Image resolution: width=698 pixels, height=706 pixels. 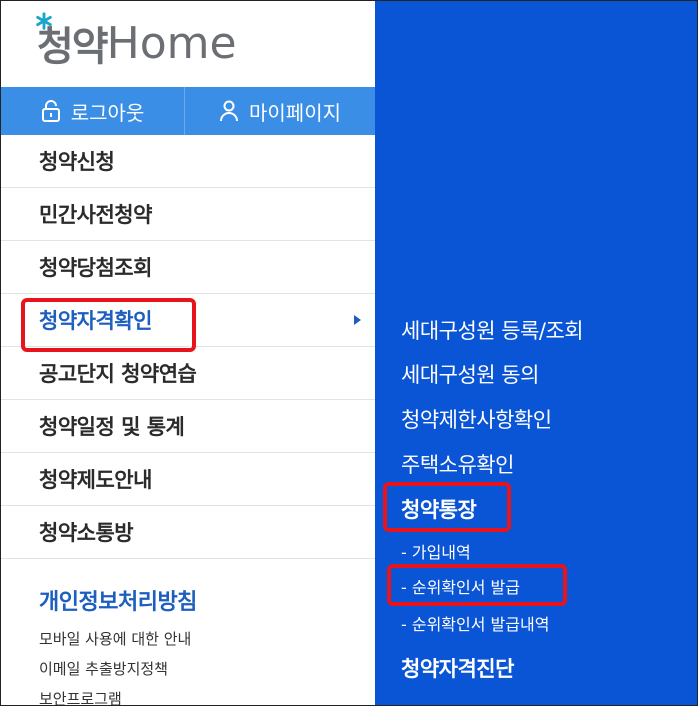 I want to click on menu-item-private-pre-subscription: 민간사전청약, so click(x=188, y=214).